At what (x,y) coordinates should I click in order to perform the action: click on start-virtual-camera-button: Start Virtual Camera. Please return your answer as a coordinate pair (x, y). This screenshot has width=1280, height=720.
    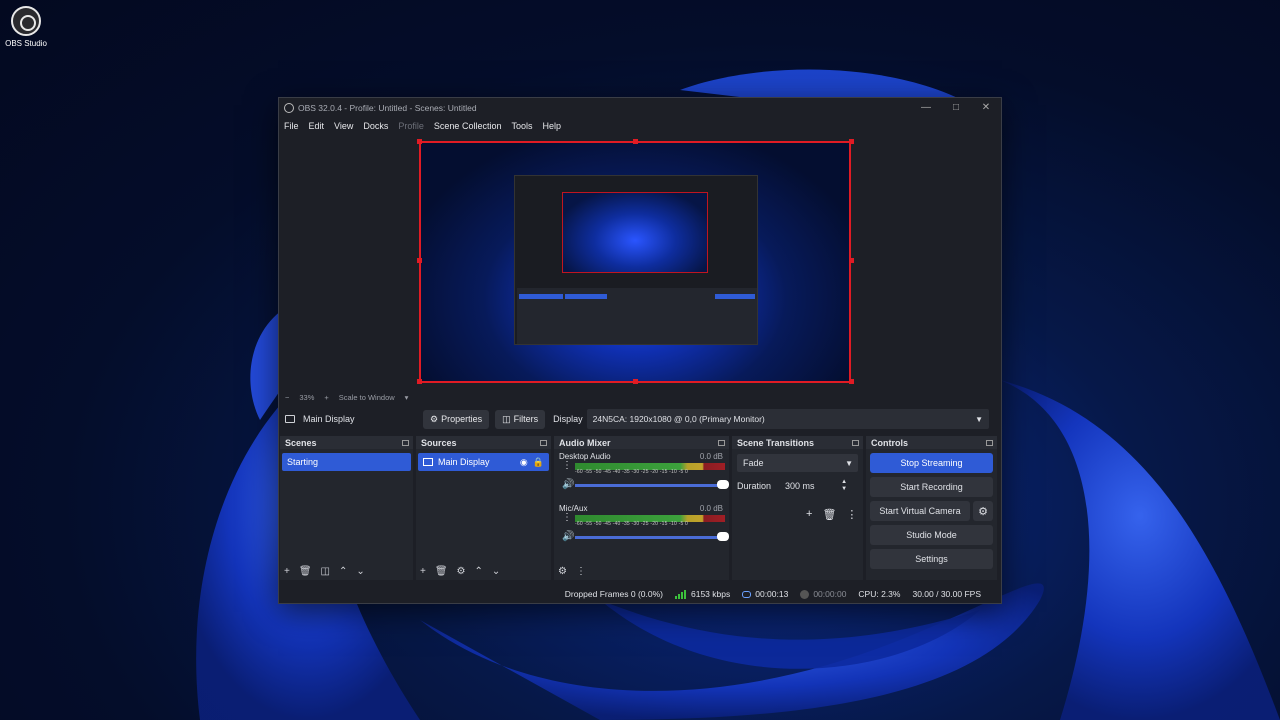
    Looking at the image, I should click on (920, 511).